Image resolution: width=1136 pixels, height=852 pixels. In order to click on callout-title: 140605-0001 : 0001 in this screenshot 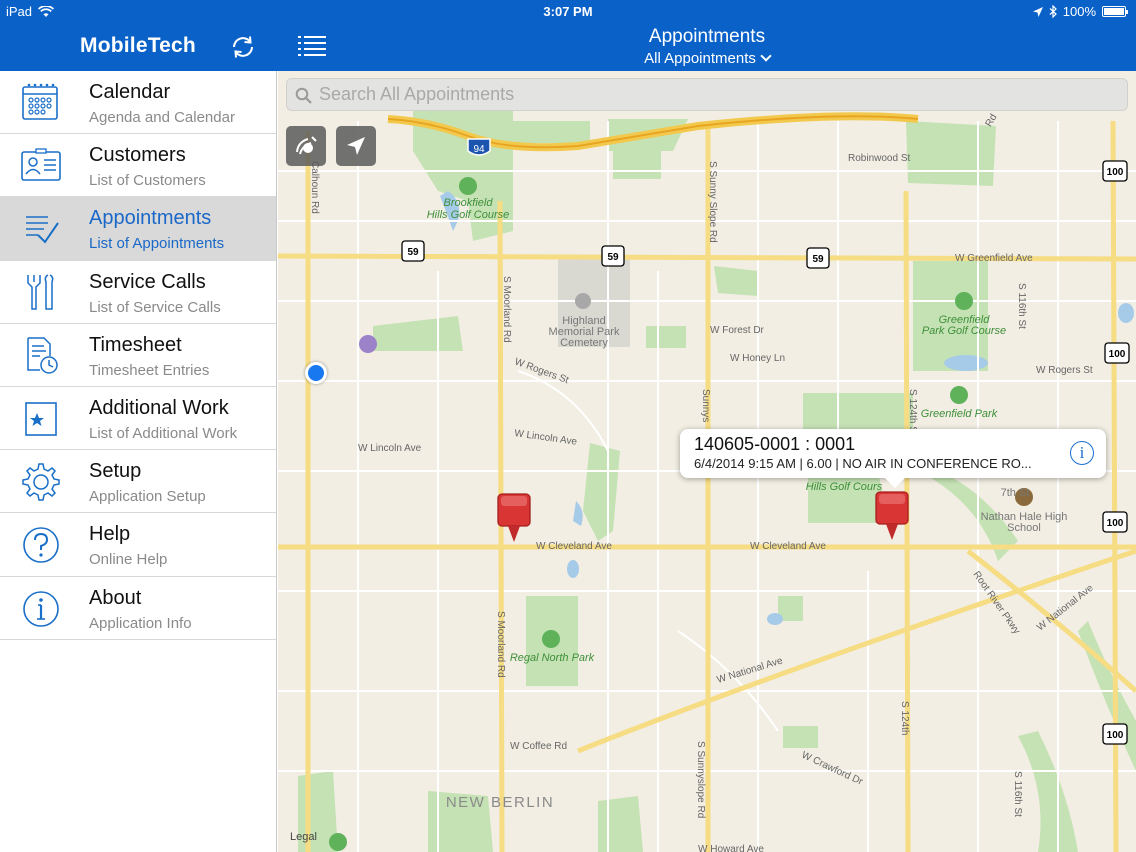, I will do `click(775, 444)`.